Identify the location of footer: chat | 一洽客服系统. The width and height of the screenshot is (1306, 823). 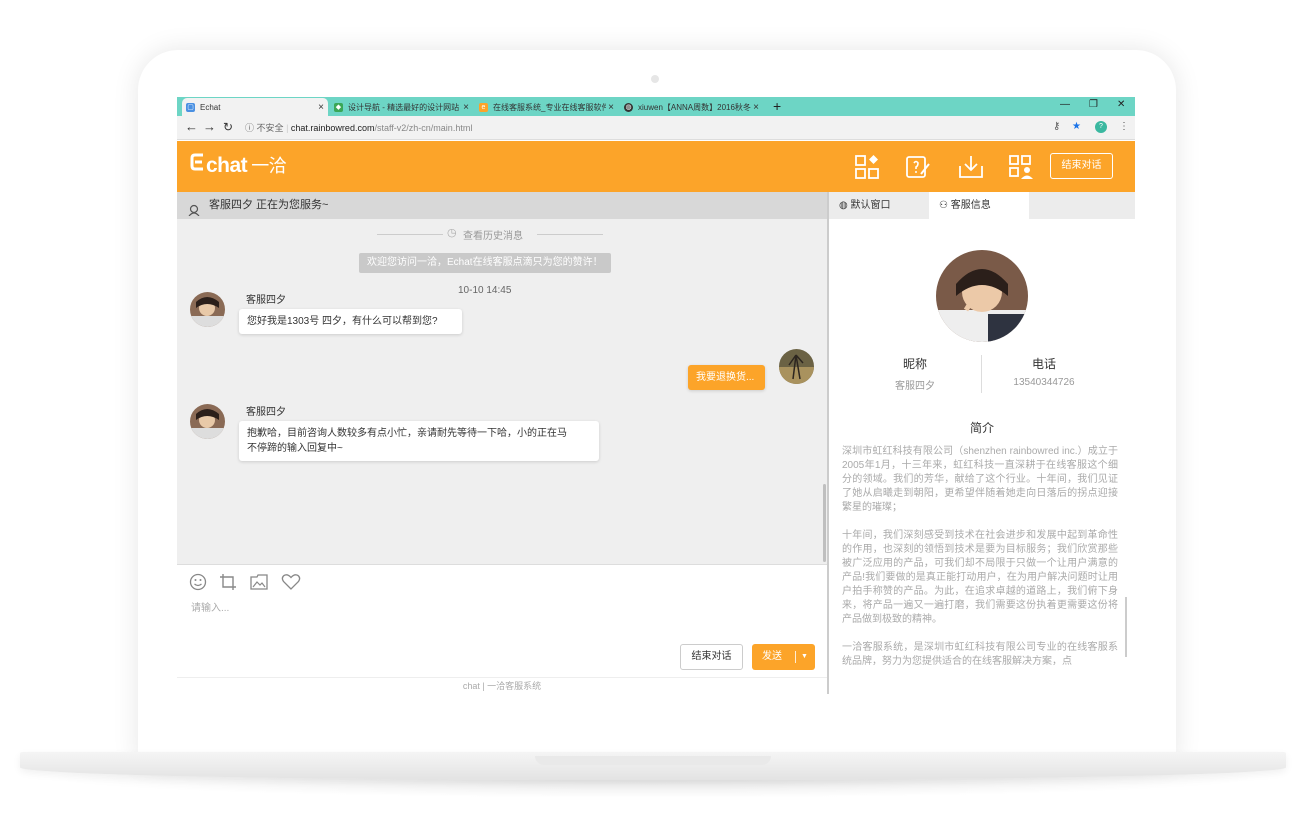
(502, 685).